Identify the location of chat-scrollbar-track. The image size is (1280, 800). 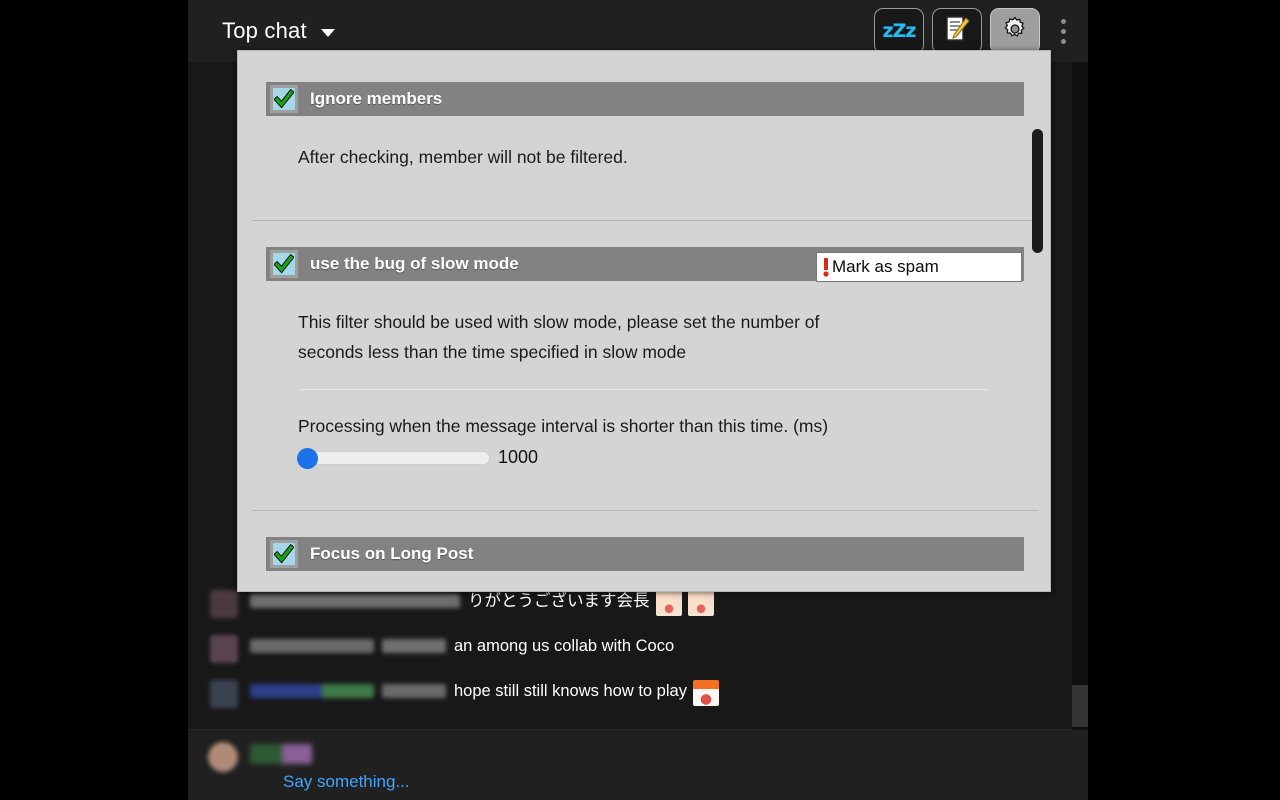
(1080, 396).